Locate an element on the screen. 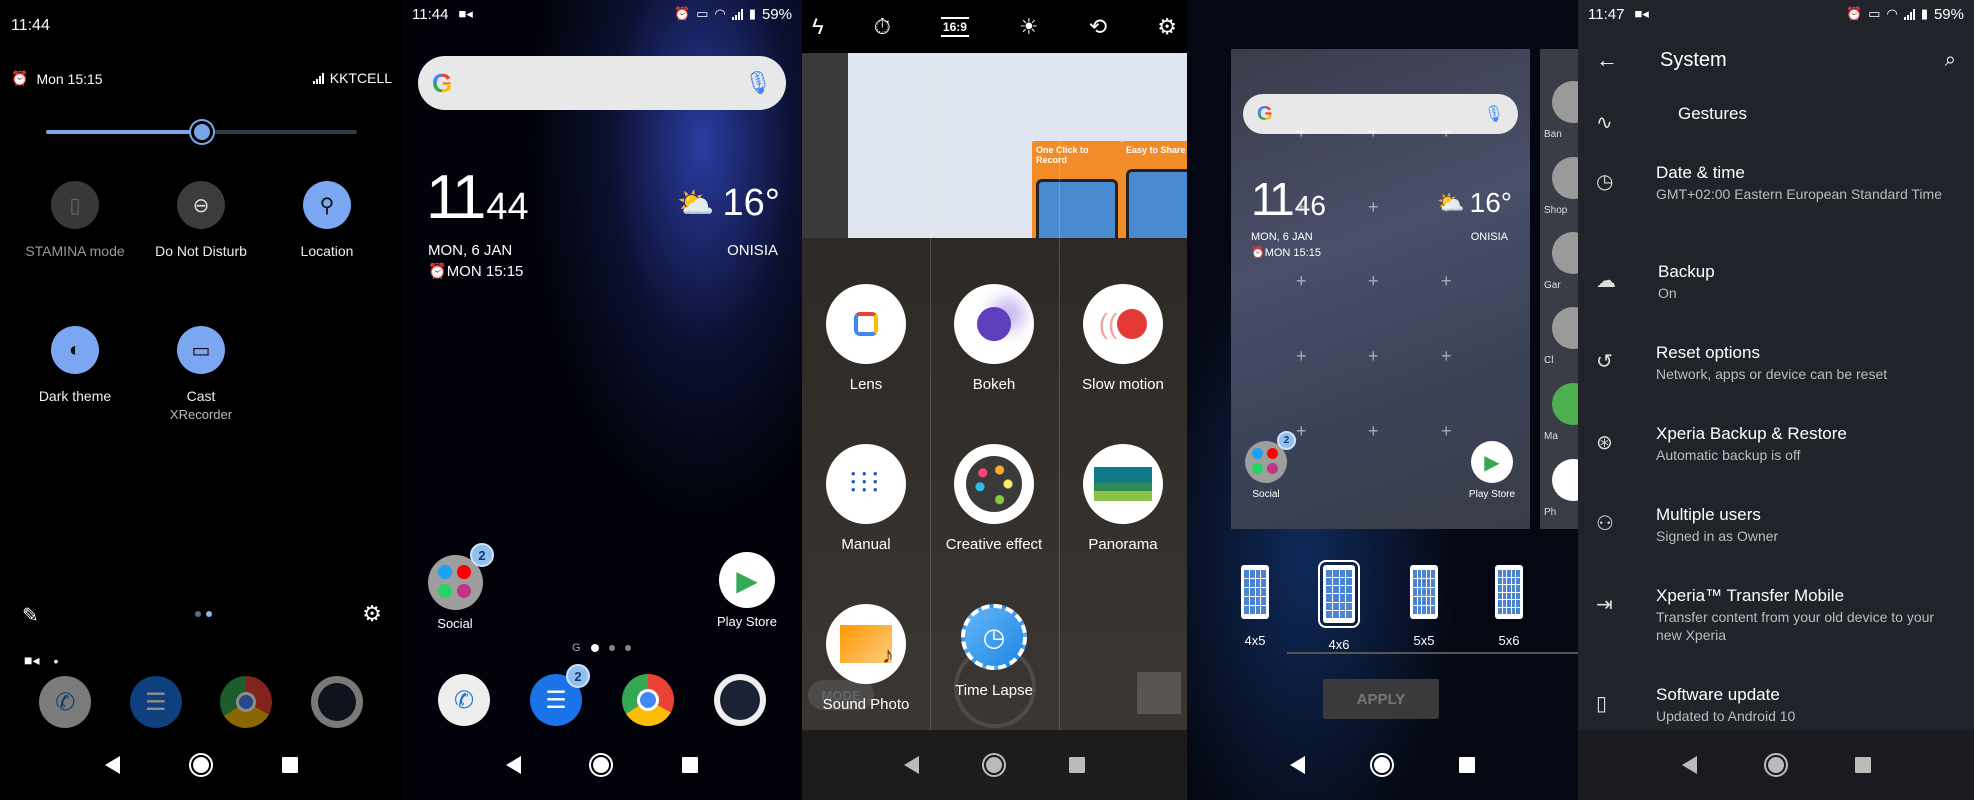 This screenshot has height=800, width=1974. folder-label: Cl is located at coordinates (1549, 360).